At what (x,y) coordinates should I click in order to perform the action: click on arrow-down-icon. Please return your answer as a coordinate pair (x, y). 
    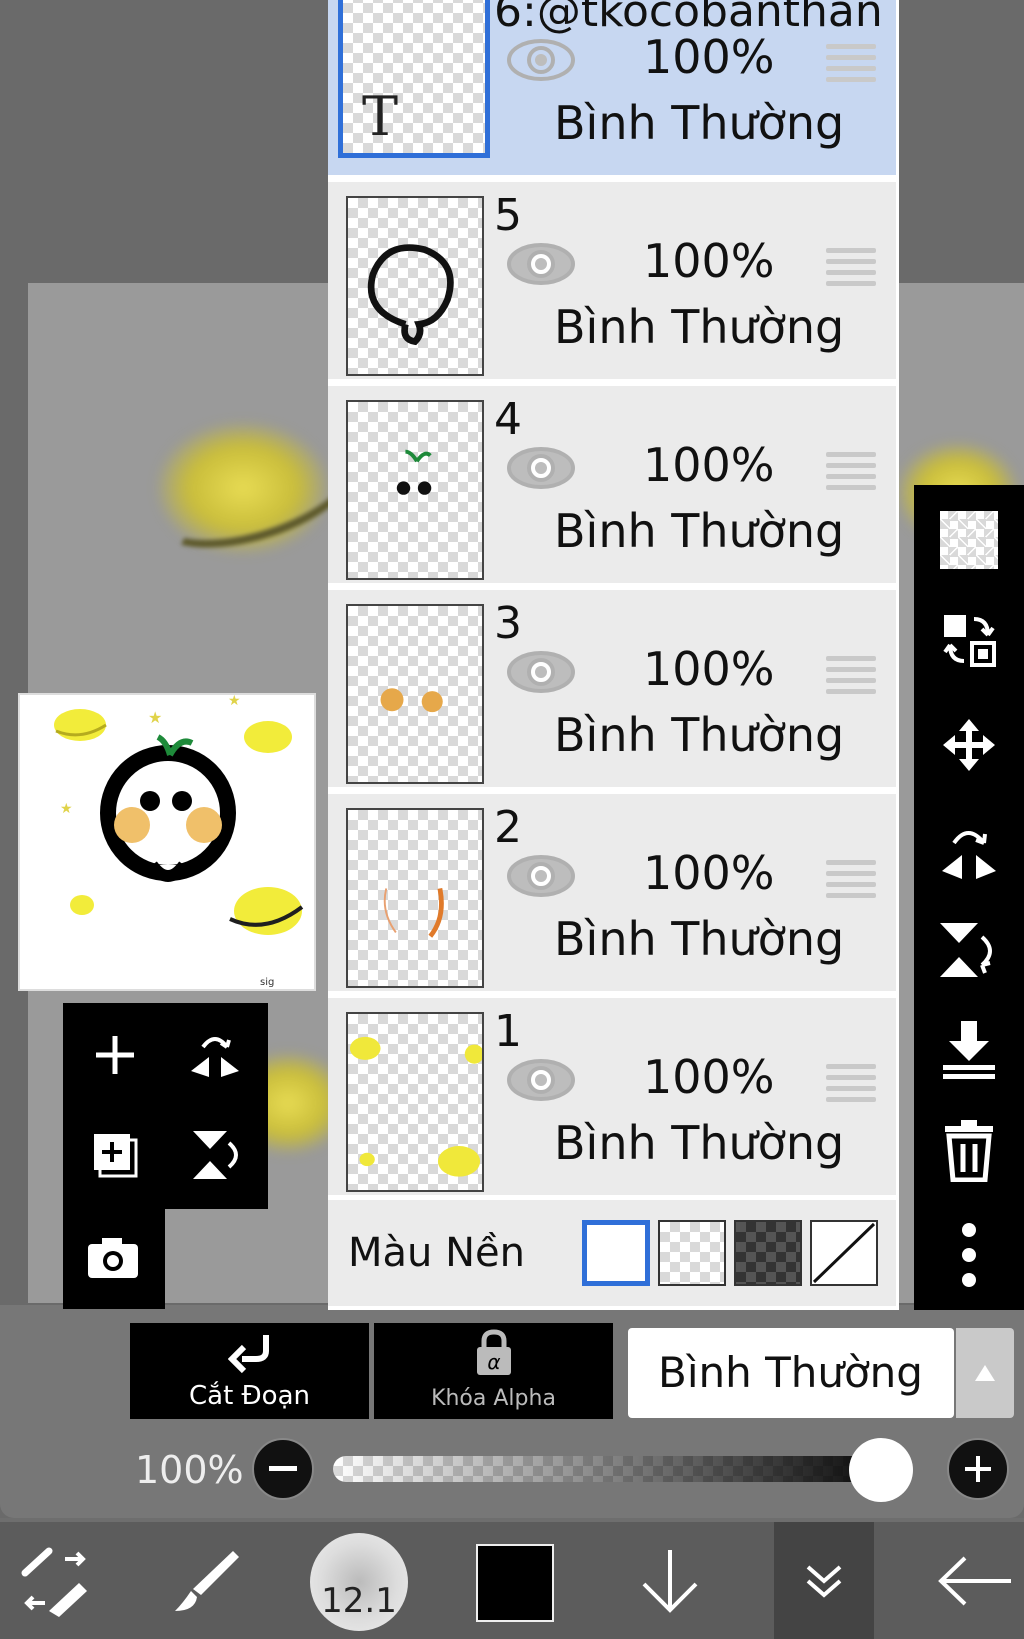
    Looking at the image, I should click on (670, 1581).